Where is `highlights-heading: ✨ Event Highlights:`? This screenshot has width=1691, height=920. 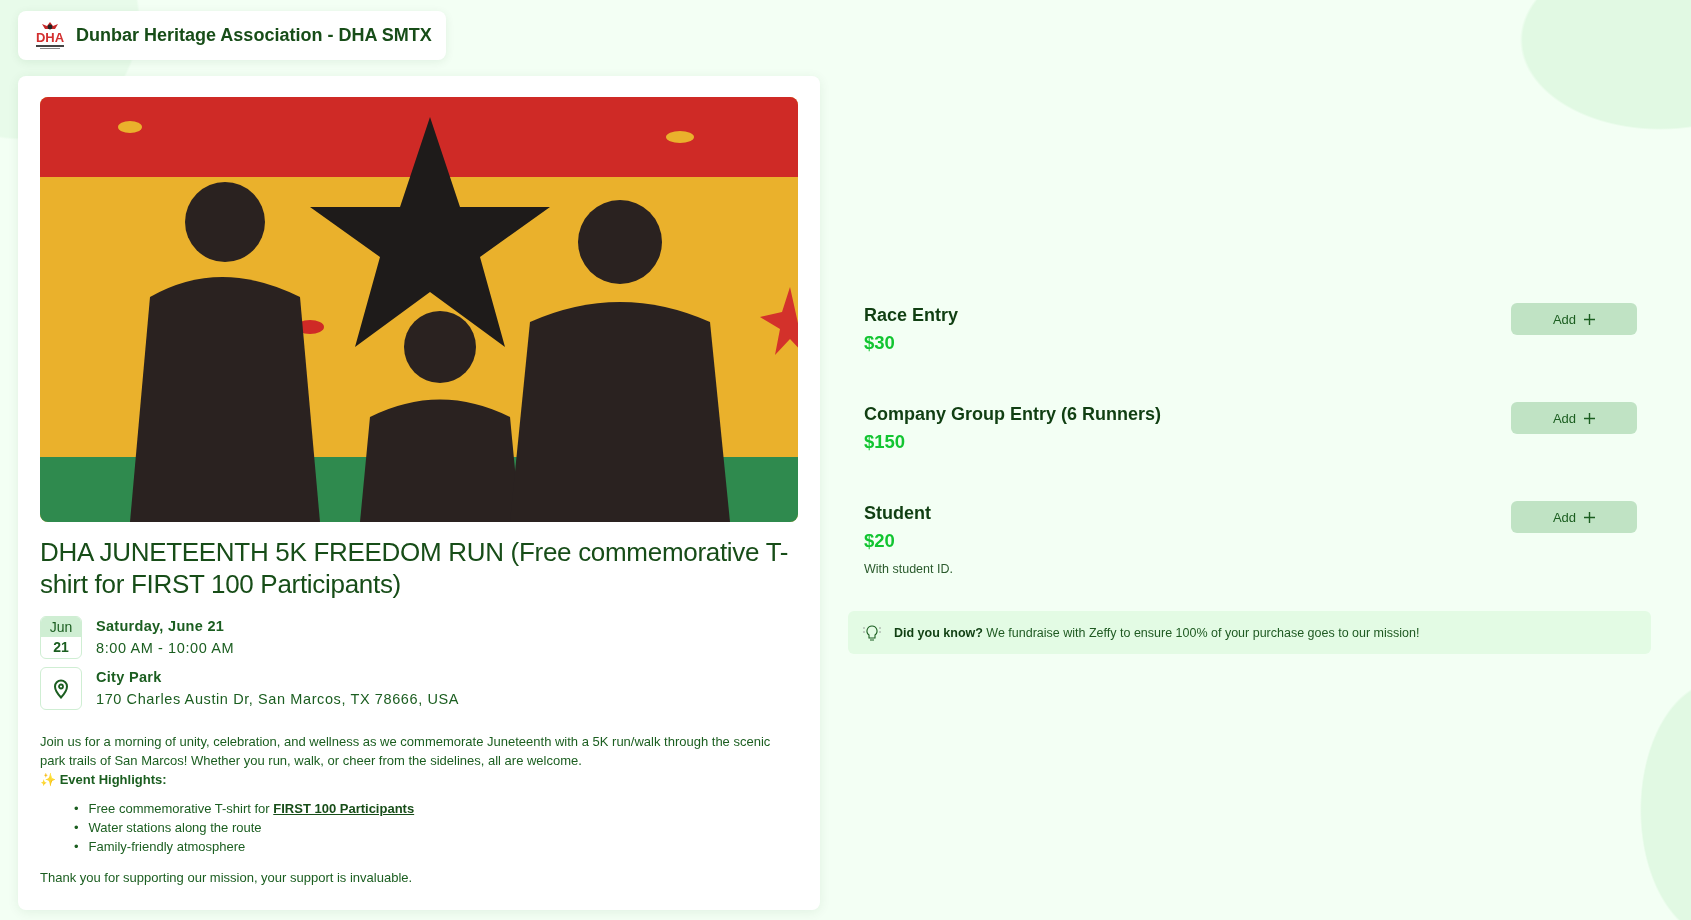
highlights-heading: ✨ Event Highlights: is located at coordinates (104, 780).